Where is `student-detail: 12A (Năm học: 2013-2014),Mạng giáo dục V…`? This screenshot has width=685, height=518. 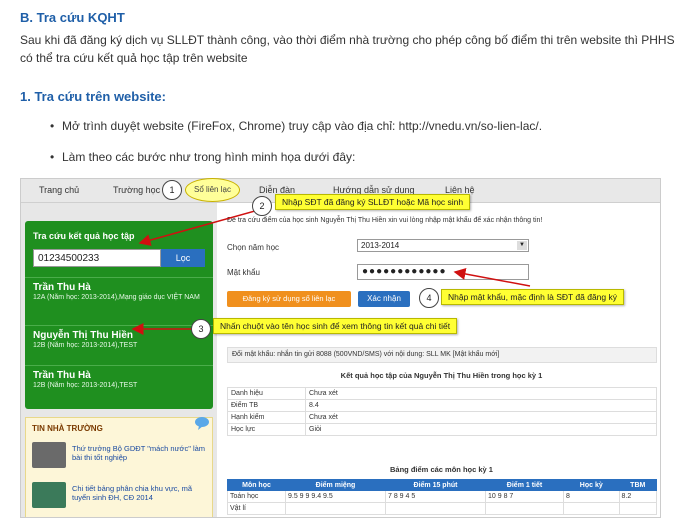
student-detail: 12A (Năm học: 2013-2014),Mạng giáo dục V… is located at coordinates (116, 297).